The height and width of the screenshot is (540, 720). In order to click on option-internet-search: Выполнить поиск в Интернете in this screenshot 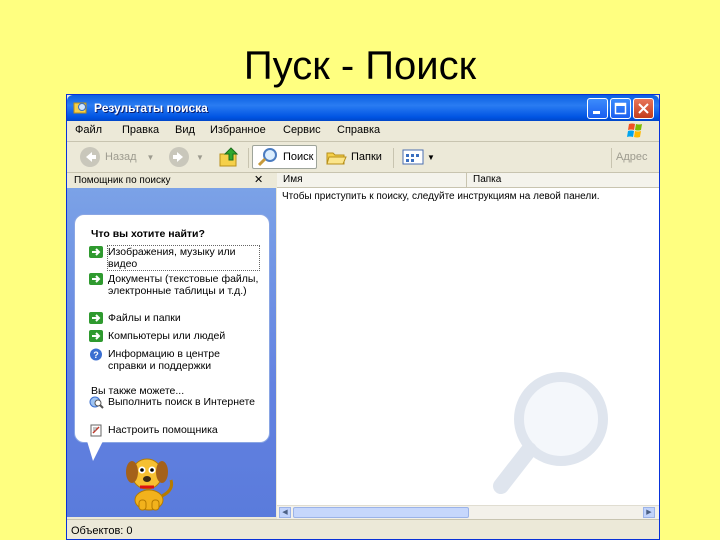, I will do `click(174, 402)`.